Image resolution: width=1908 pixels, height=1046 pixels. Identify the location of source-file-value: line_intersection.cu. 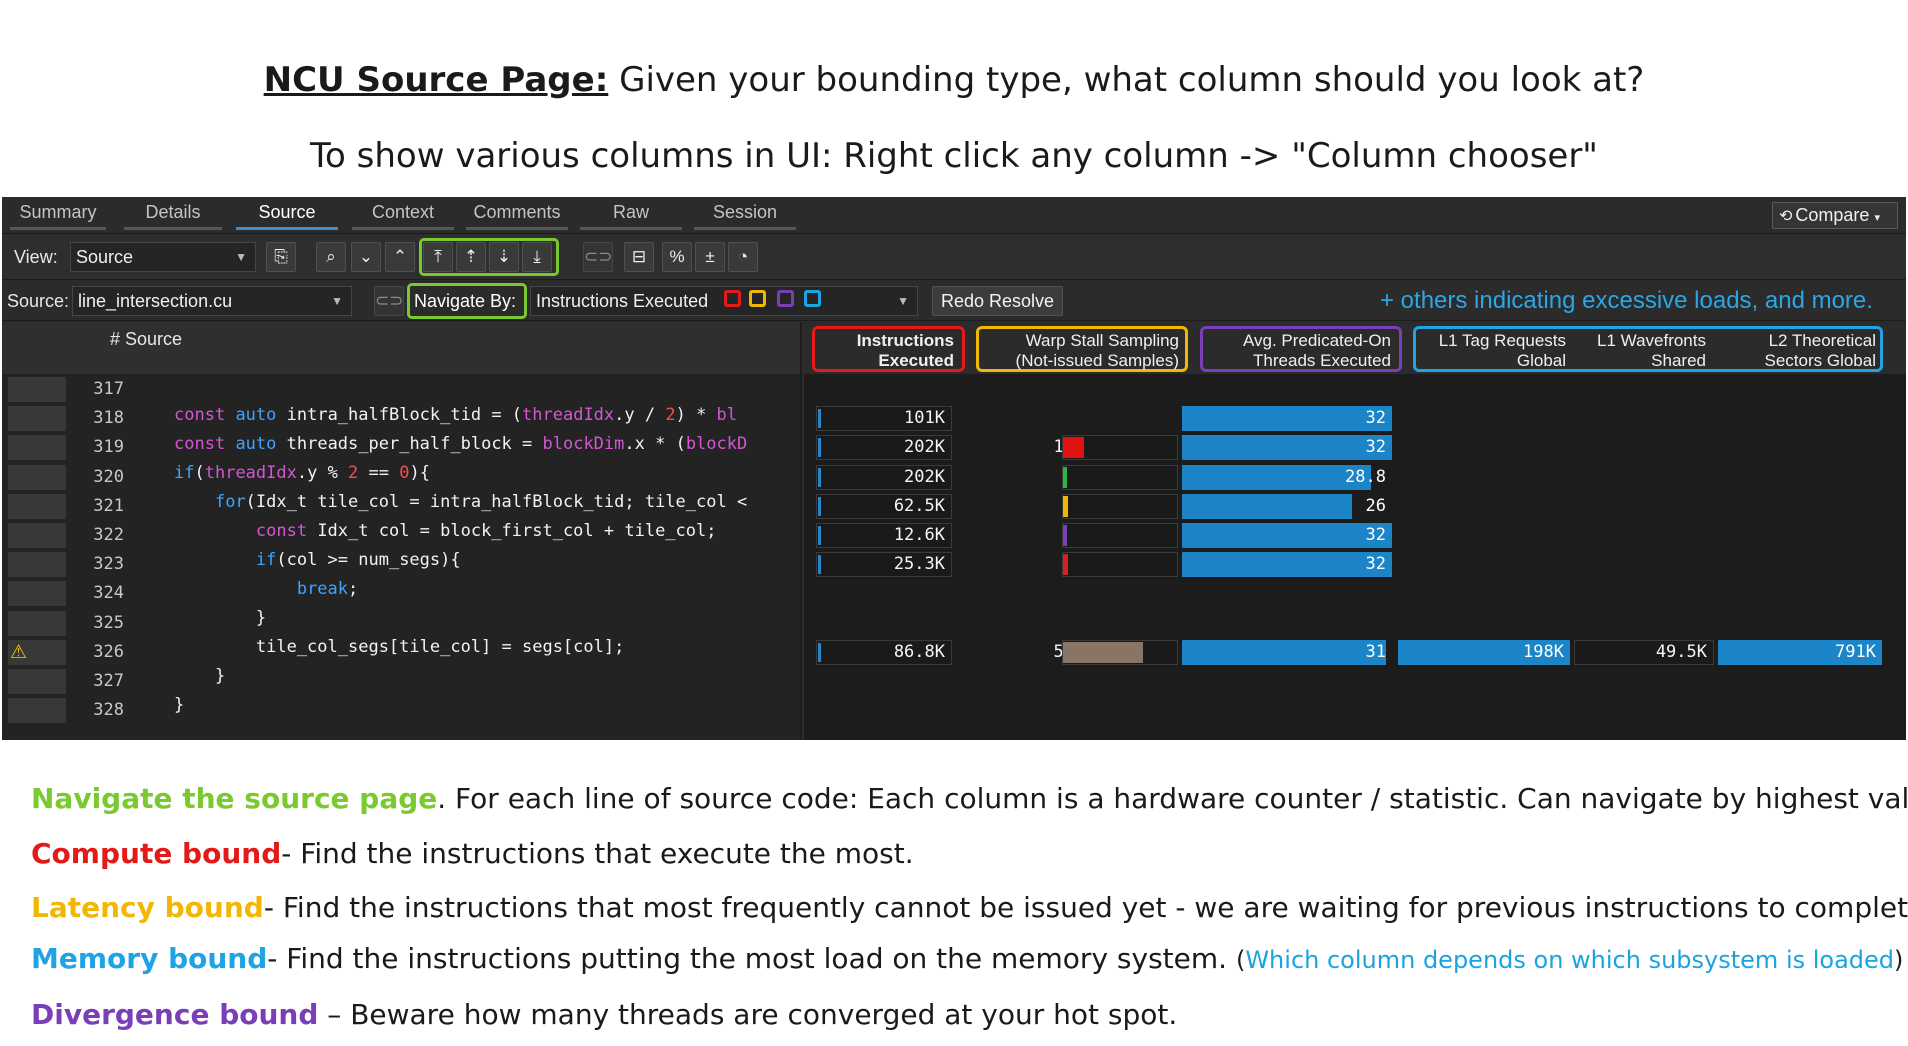
(155, 301).